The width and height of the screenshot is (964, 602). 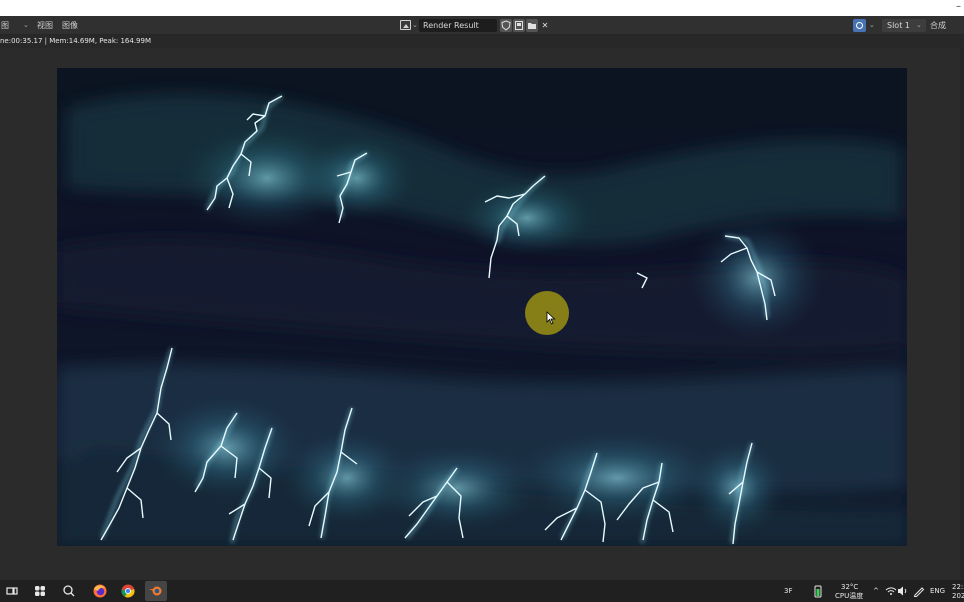 I want to click on search-icon, so click(x=69, y=591).